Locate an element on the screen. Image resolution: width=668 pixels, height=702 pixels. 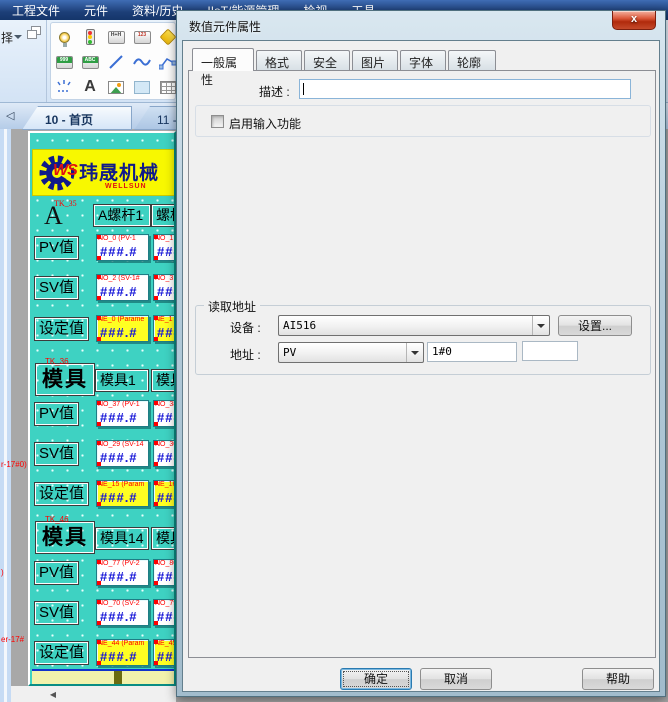
select-tool-label: 择 is located at coordinates (7, 37).